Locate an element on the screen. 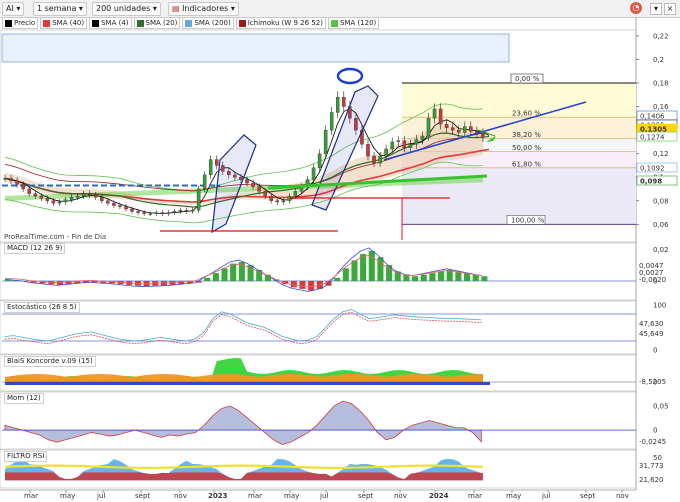 Image resolution: width=680 pixels, height=502 pixels. momentum-y-tick: 0 is located at coordinates (655, 431).